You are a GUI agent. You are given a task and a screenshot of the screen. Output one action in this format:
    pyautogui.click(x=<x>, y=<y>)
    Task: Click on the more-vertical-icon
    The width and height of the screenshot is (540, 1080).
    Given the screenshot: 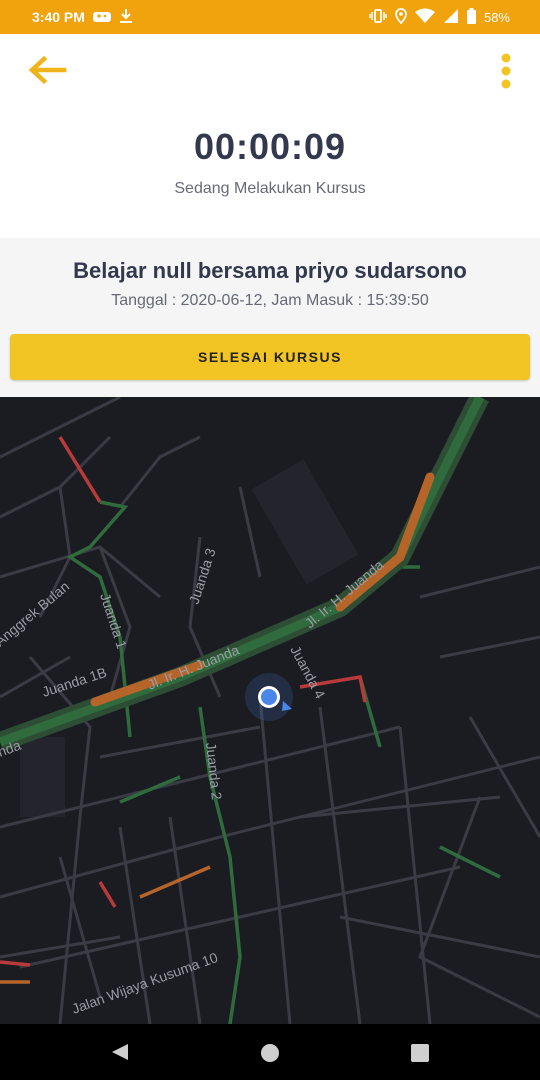 What is the action you would take?
    pyautogui.click(x=506, y=71)
    